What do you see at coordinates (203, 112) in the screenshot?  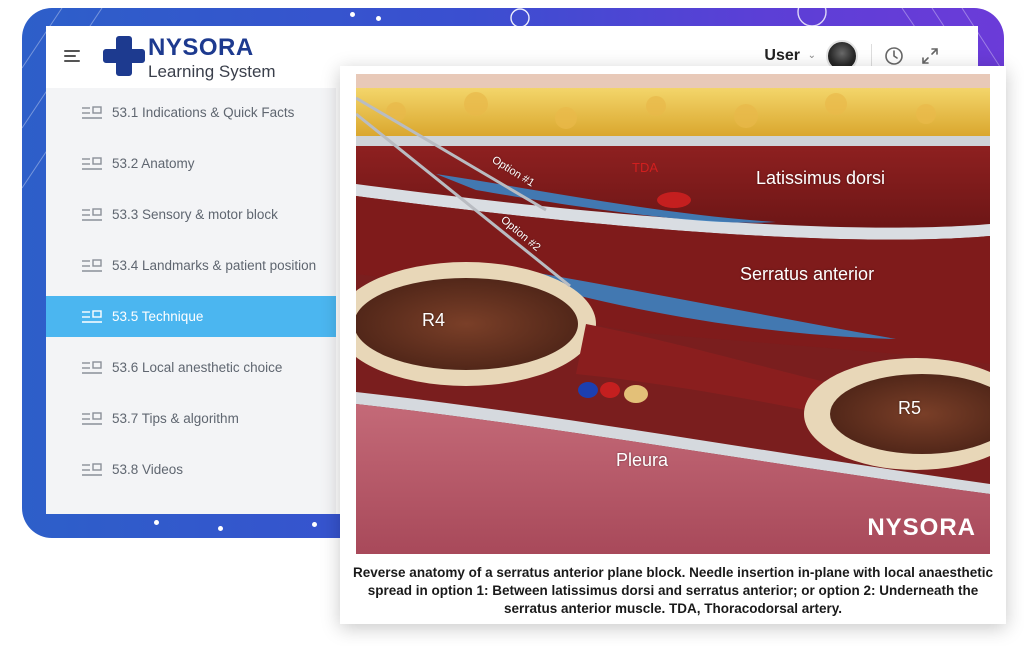 I see `sidebar-item-label: 53.1 Indications & Quick Facts` at bounding box center [203, 112].